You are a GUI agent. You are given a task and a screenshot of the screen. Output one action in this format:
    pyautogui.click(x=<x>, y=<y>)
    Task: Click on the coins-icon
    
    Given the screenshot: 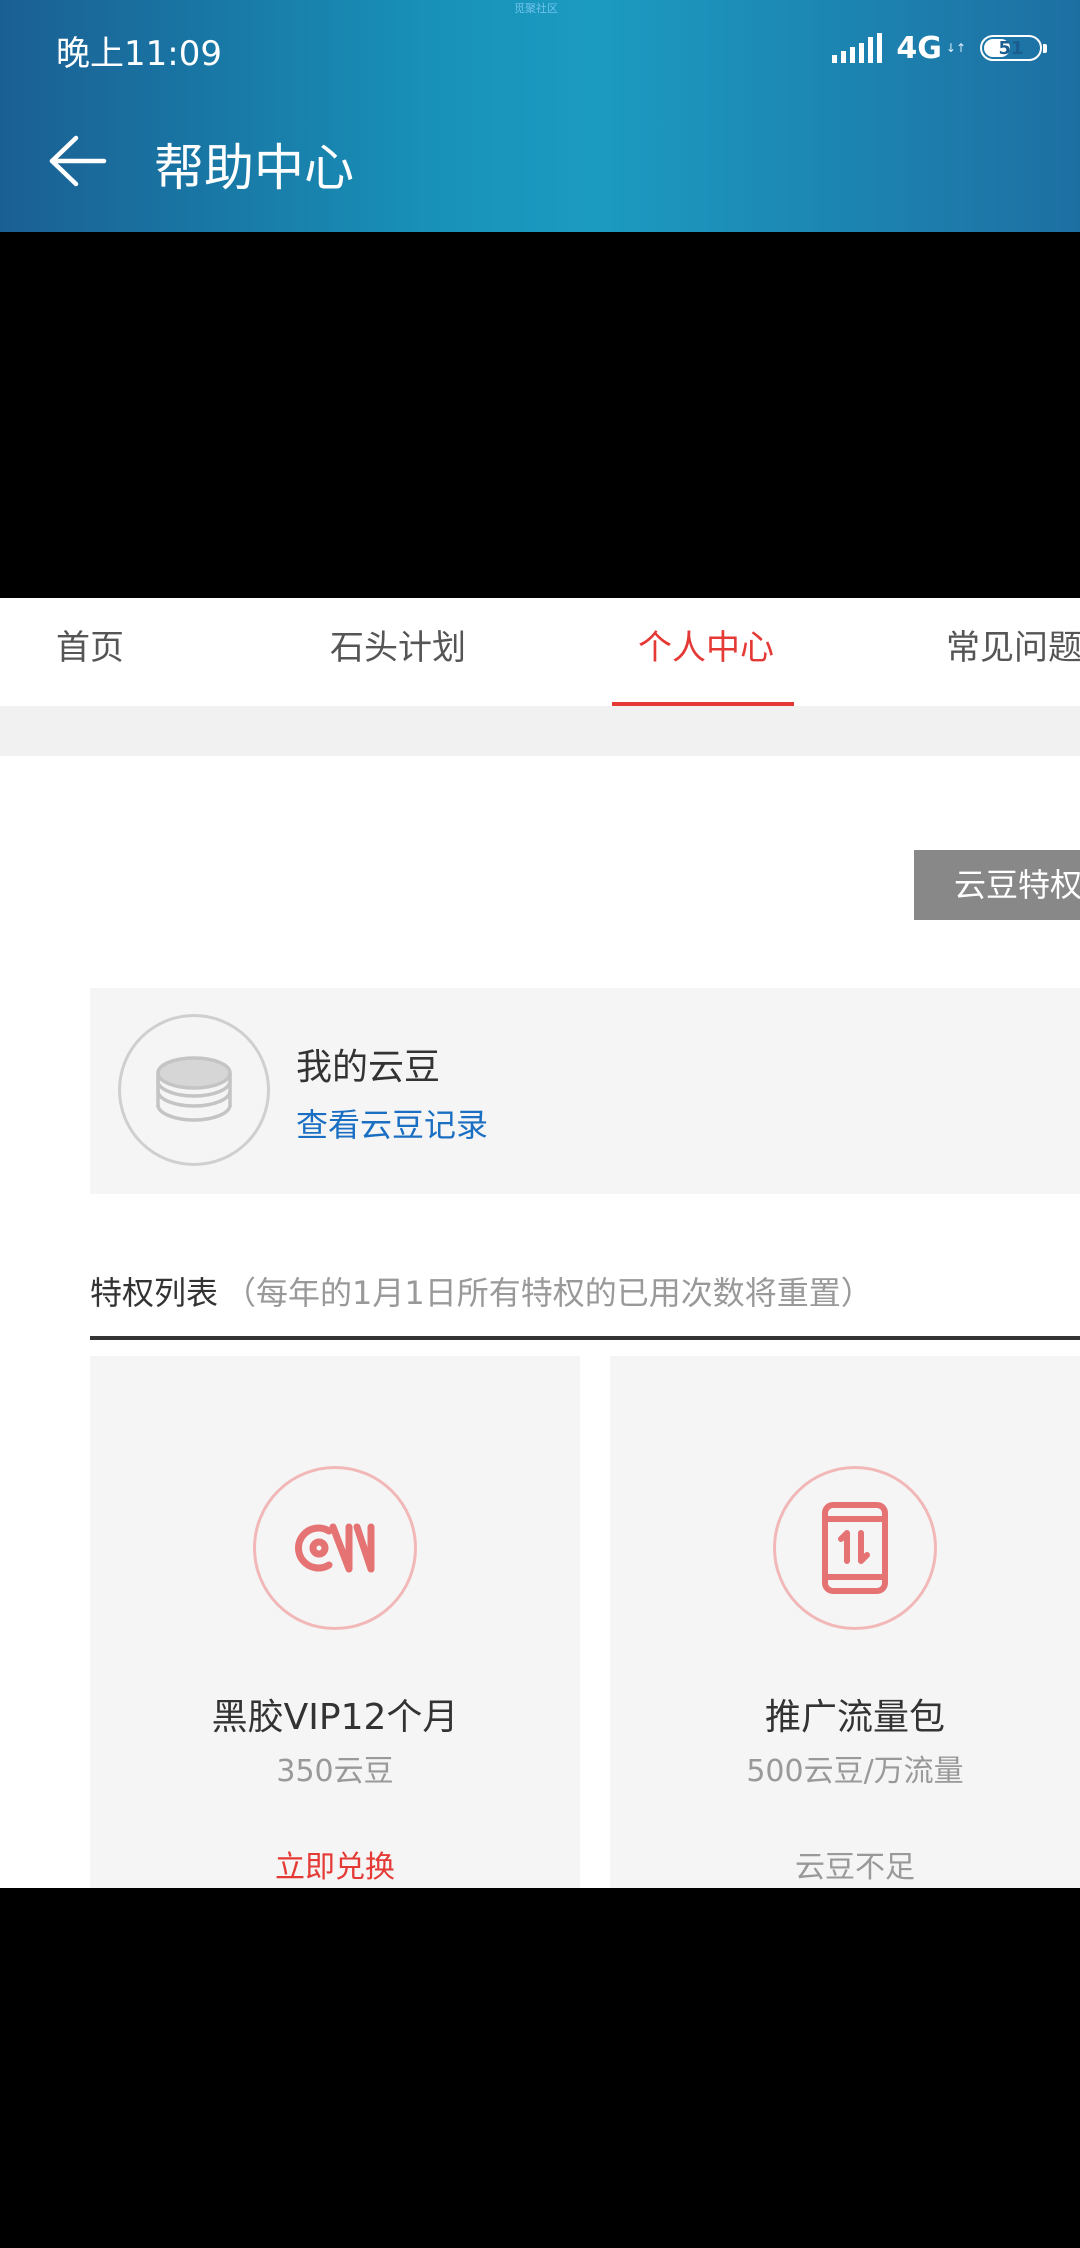 What is the action you would take?
    pyautogui.click(x=194, y=1090)
    